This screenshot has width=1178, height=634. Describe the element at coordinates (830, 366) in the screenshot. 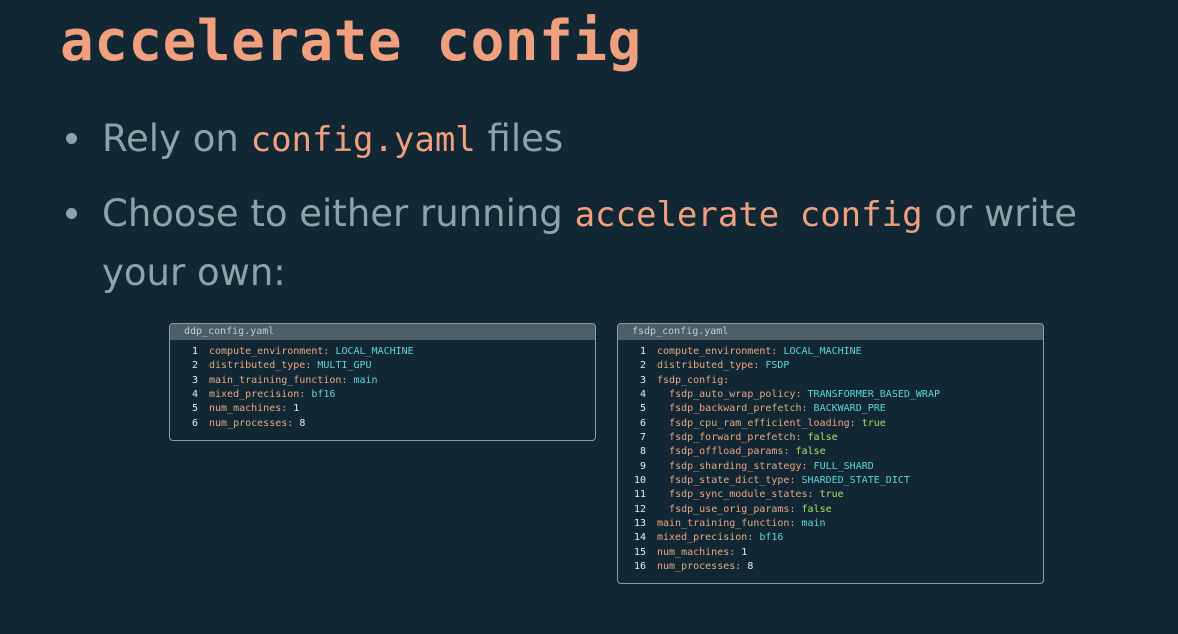

I see `code-line: 2 distributed_type: FSDP` at that location.